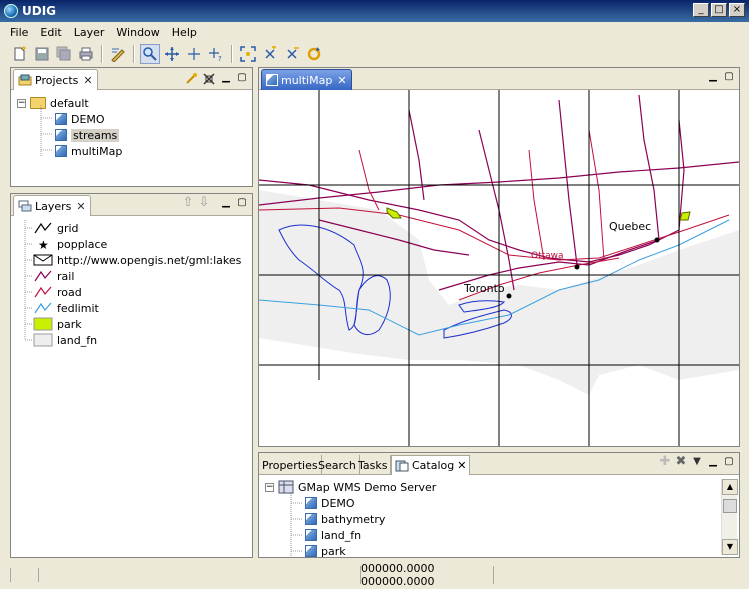  Describe the element at coordinates (701, 10) in the screenshot. I see `minimize-button: _` at that location.